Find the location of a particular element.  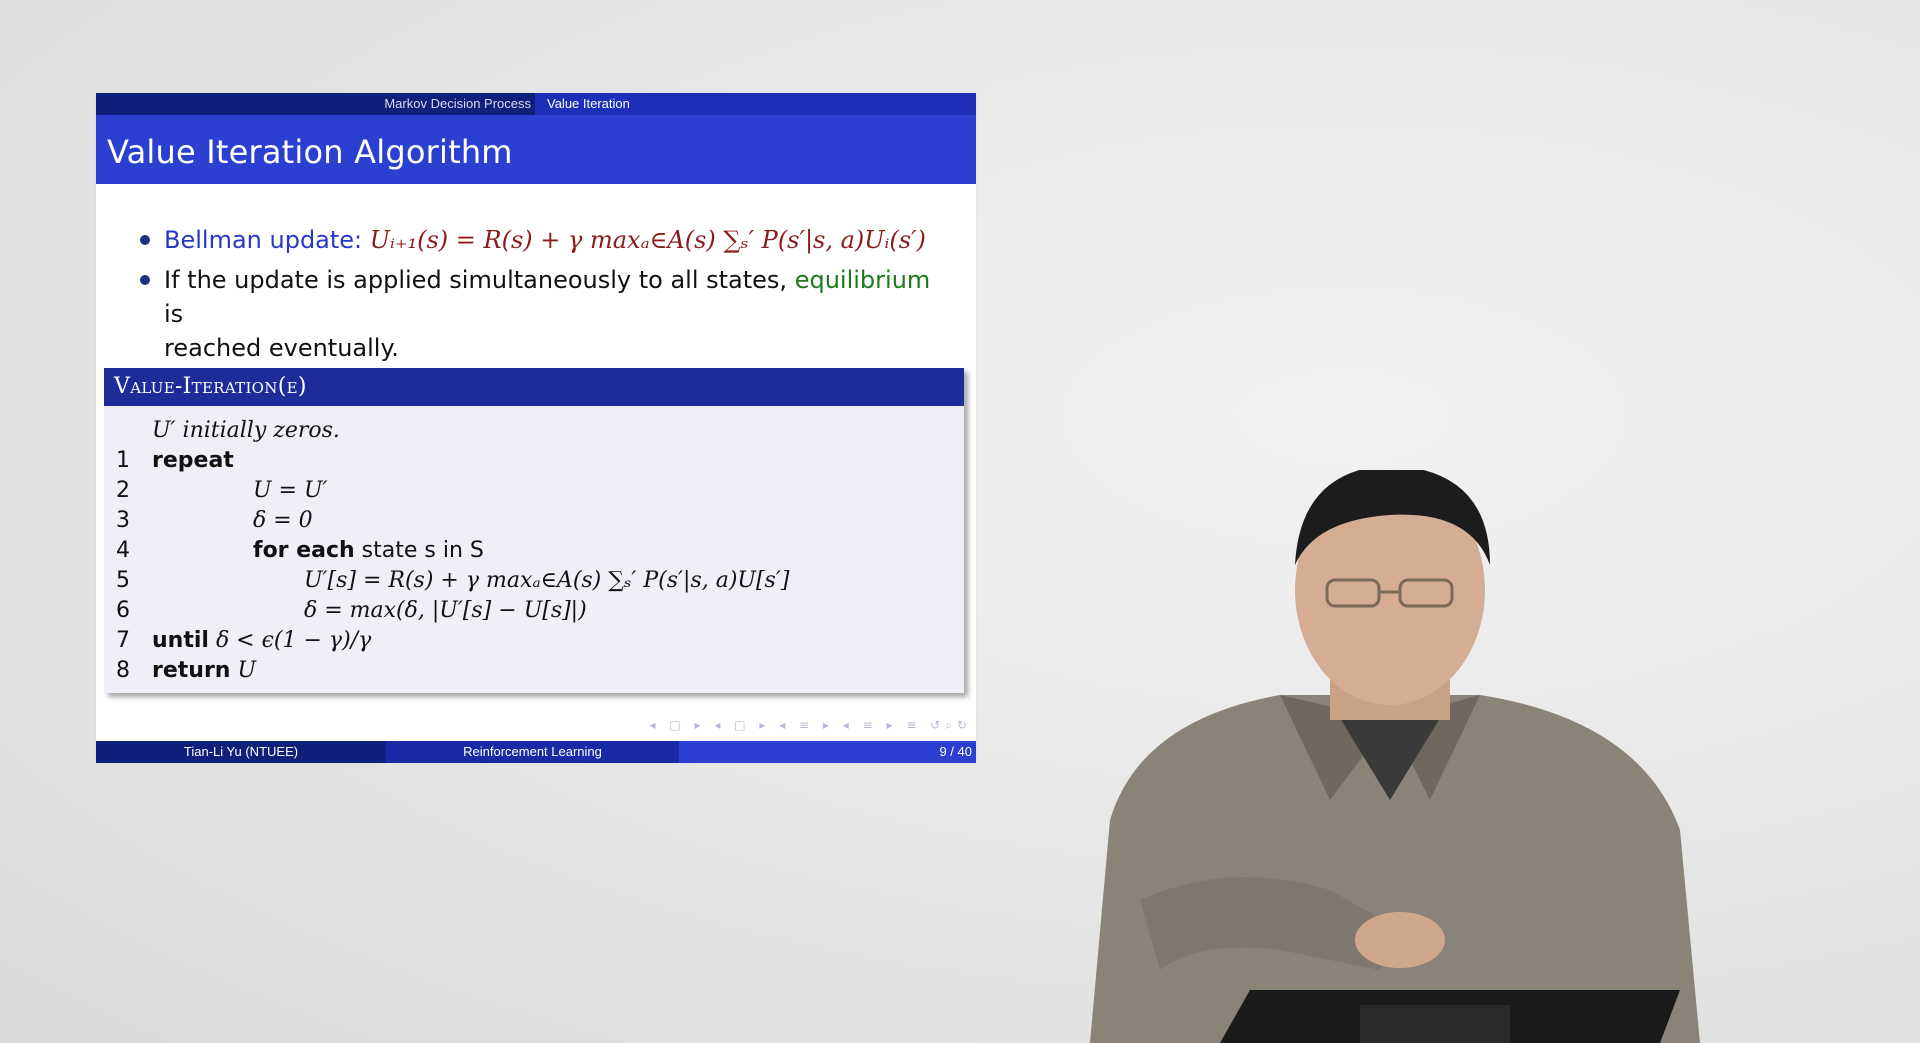

footer-page-number: 9 / 40 is located at coordinates (827, 752).